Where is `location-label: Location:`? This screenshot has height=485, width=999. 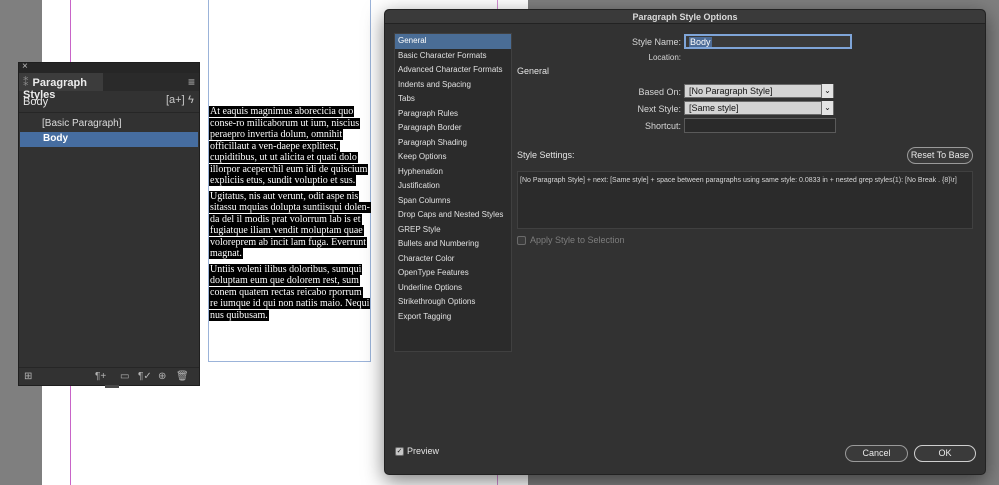
location-label: Location: is located at coordinates (664, 57).